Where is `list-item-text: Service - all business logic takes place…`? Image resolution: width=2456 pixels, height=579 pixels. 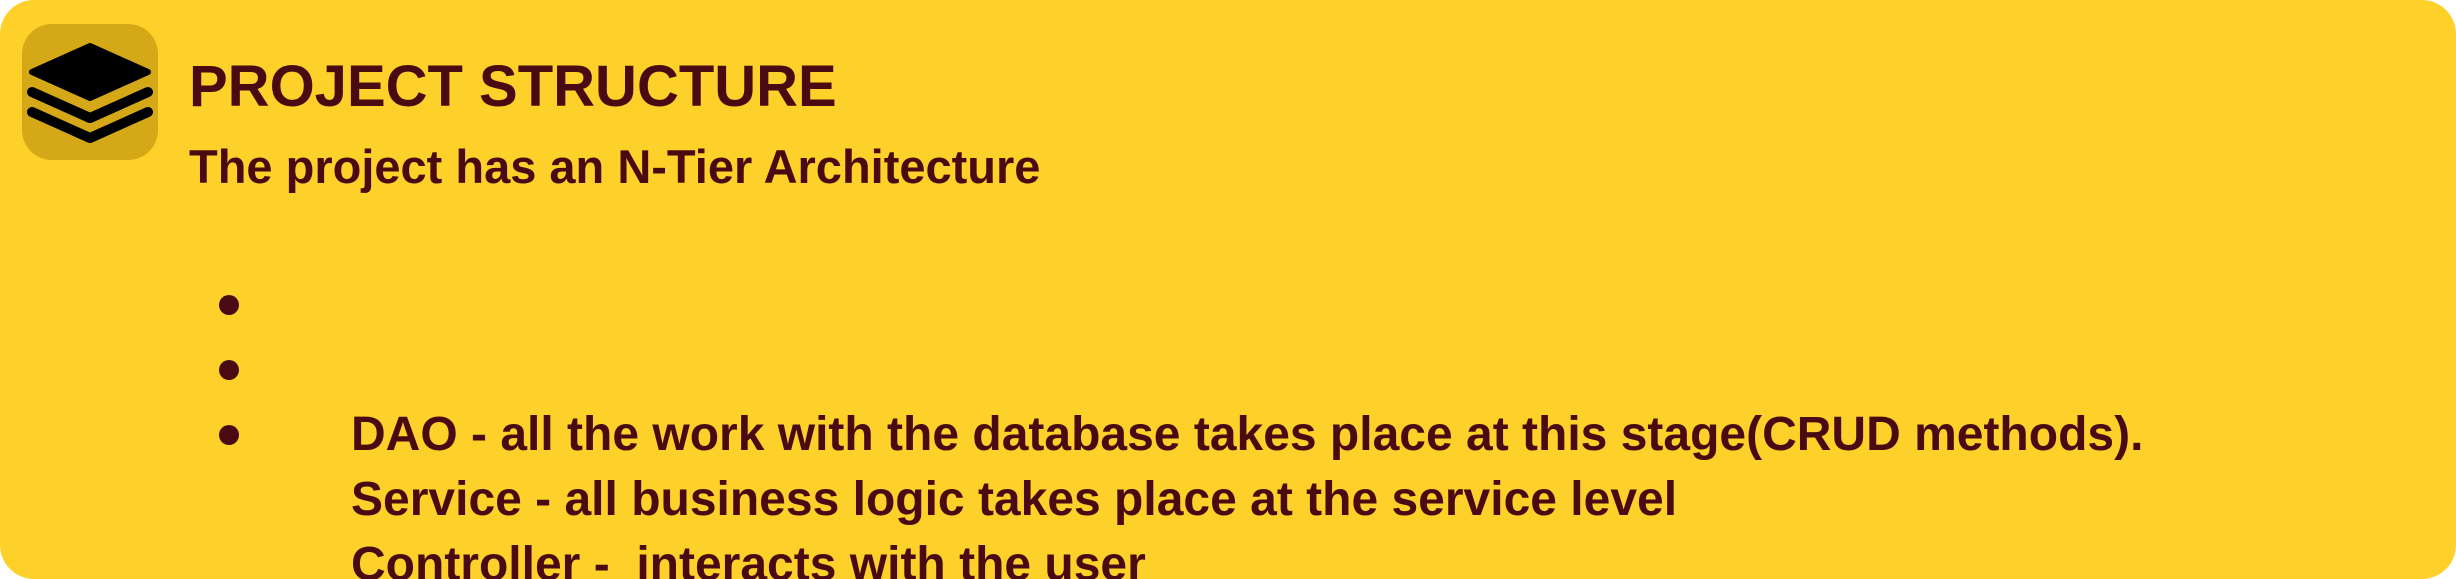
list-item-text: Service - all business logic takes place… is located at coordinates (1014, 499).